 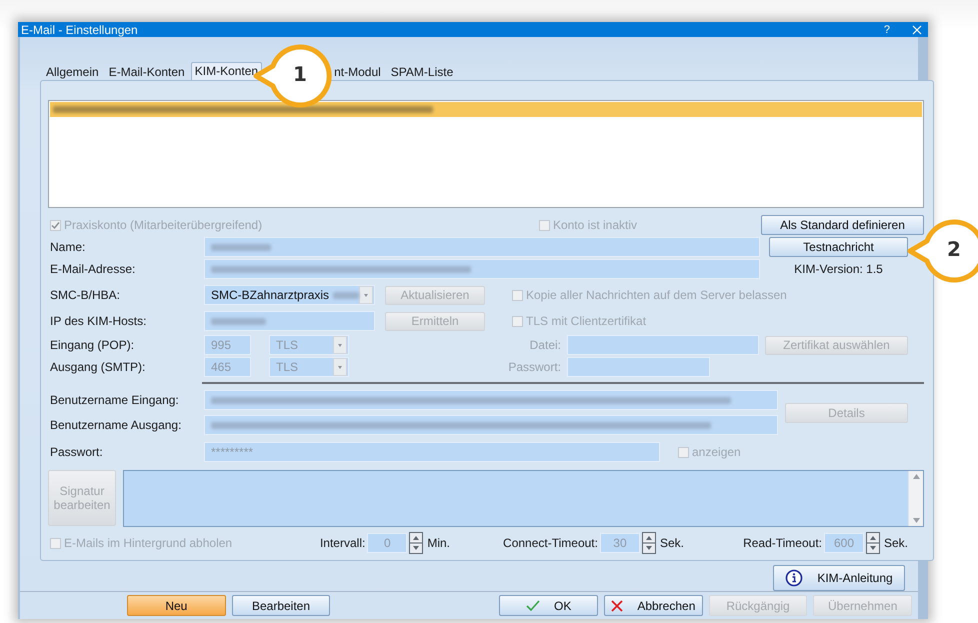 I want to click on checkbox-label: Konto ist inaktiv, so click(x=587, y=225).